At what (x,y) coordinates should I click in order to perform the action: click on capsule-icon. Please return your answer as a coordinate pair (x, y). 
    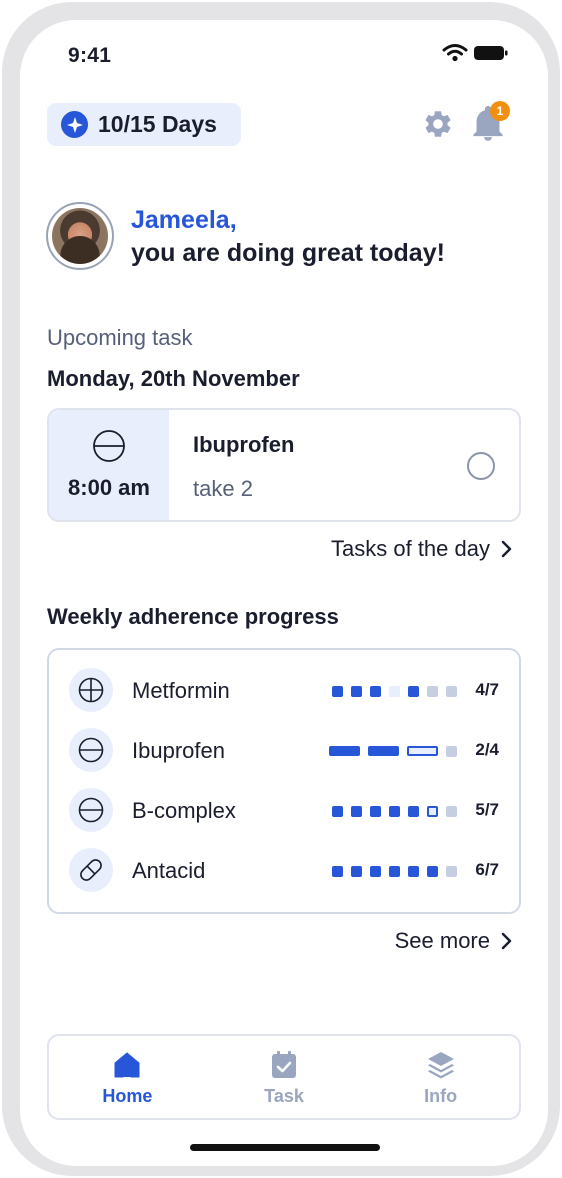
    Looking at the image, I should click on (91, 870).